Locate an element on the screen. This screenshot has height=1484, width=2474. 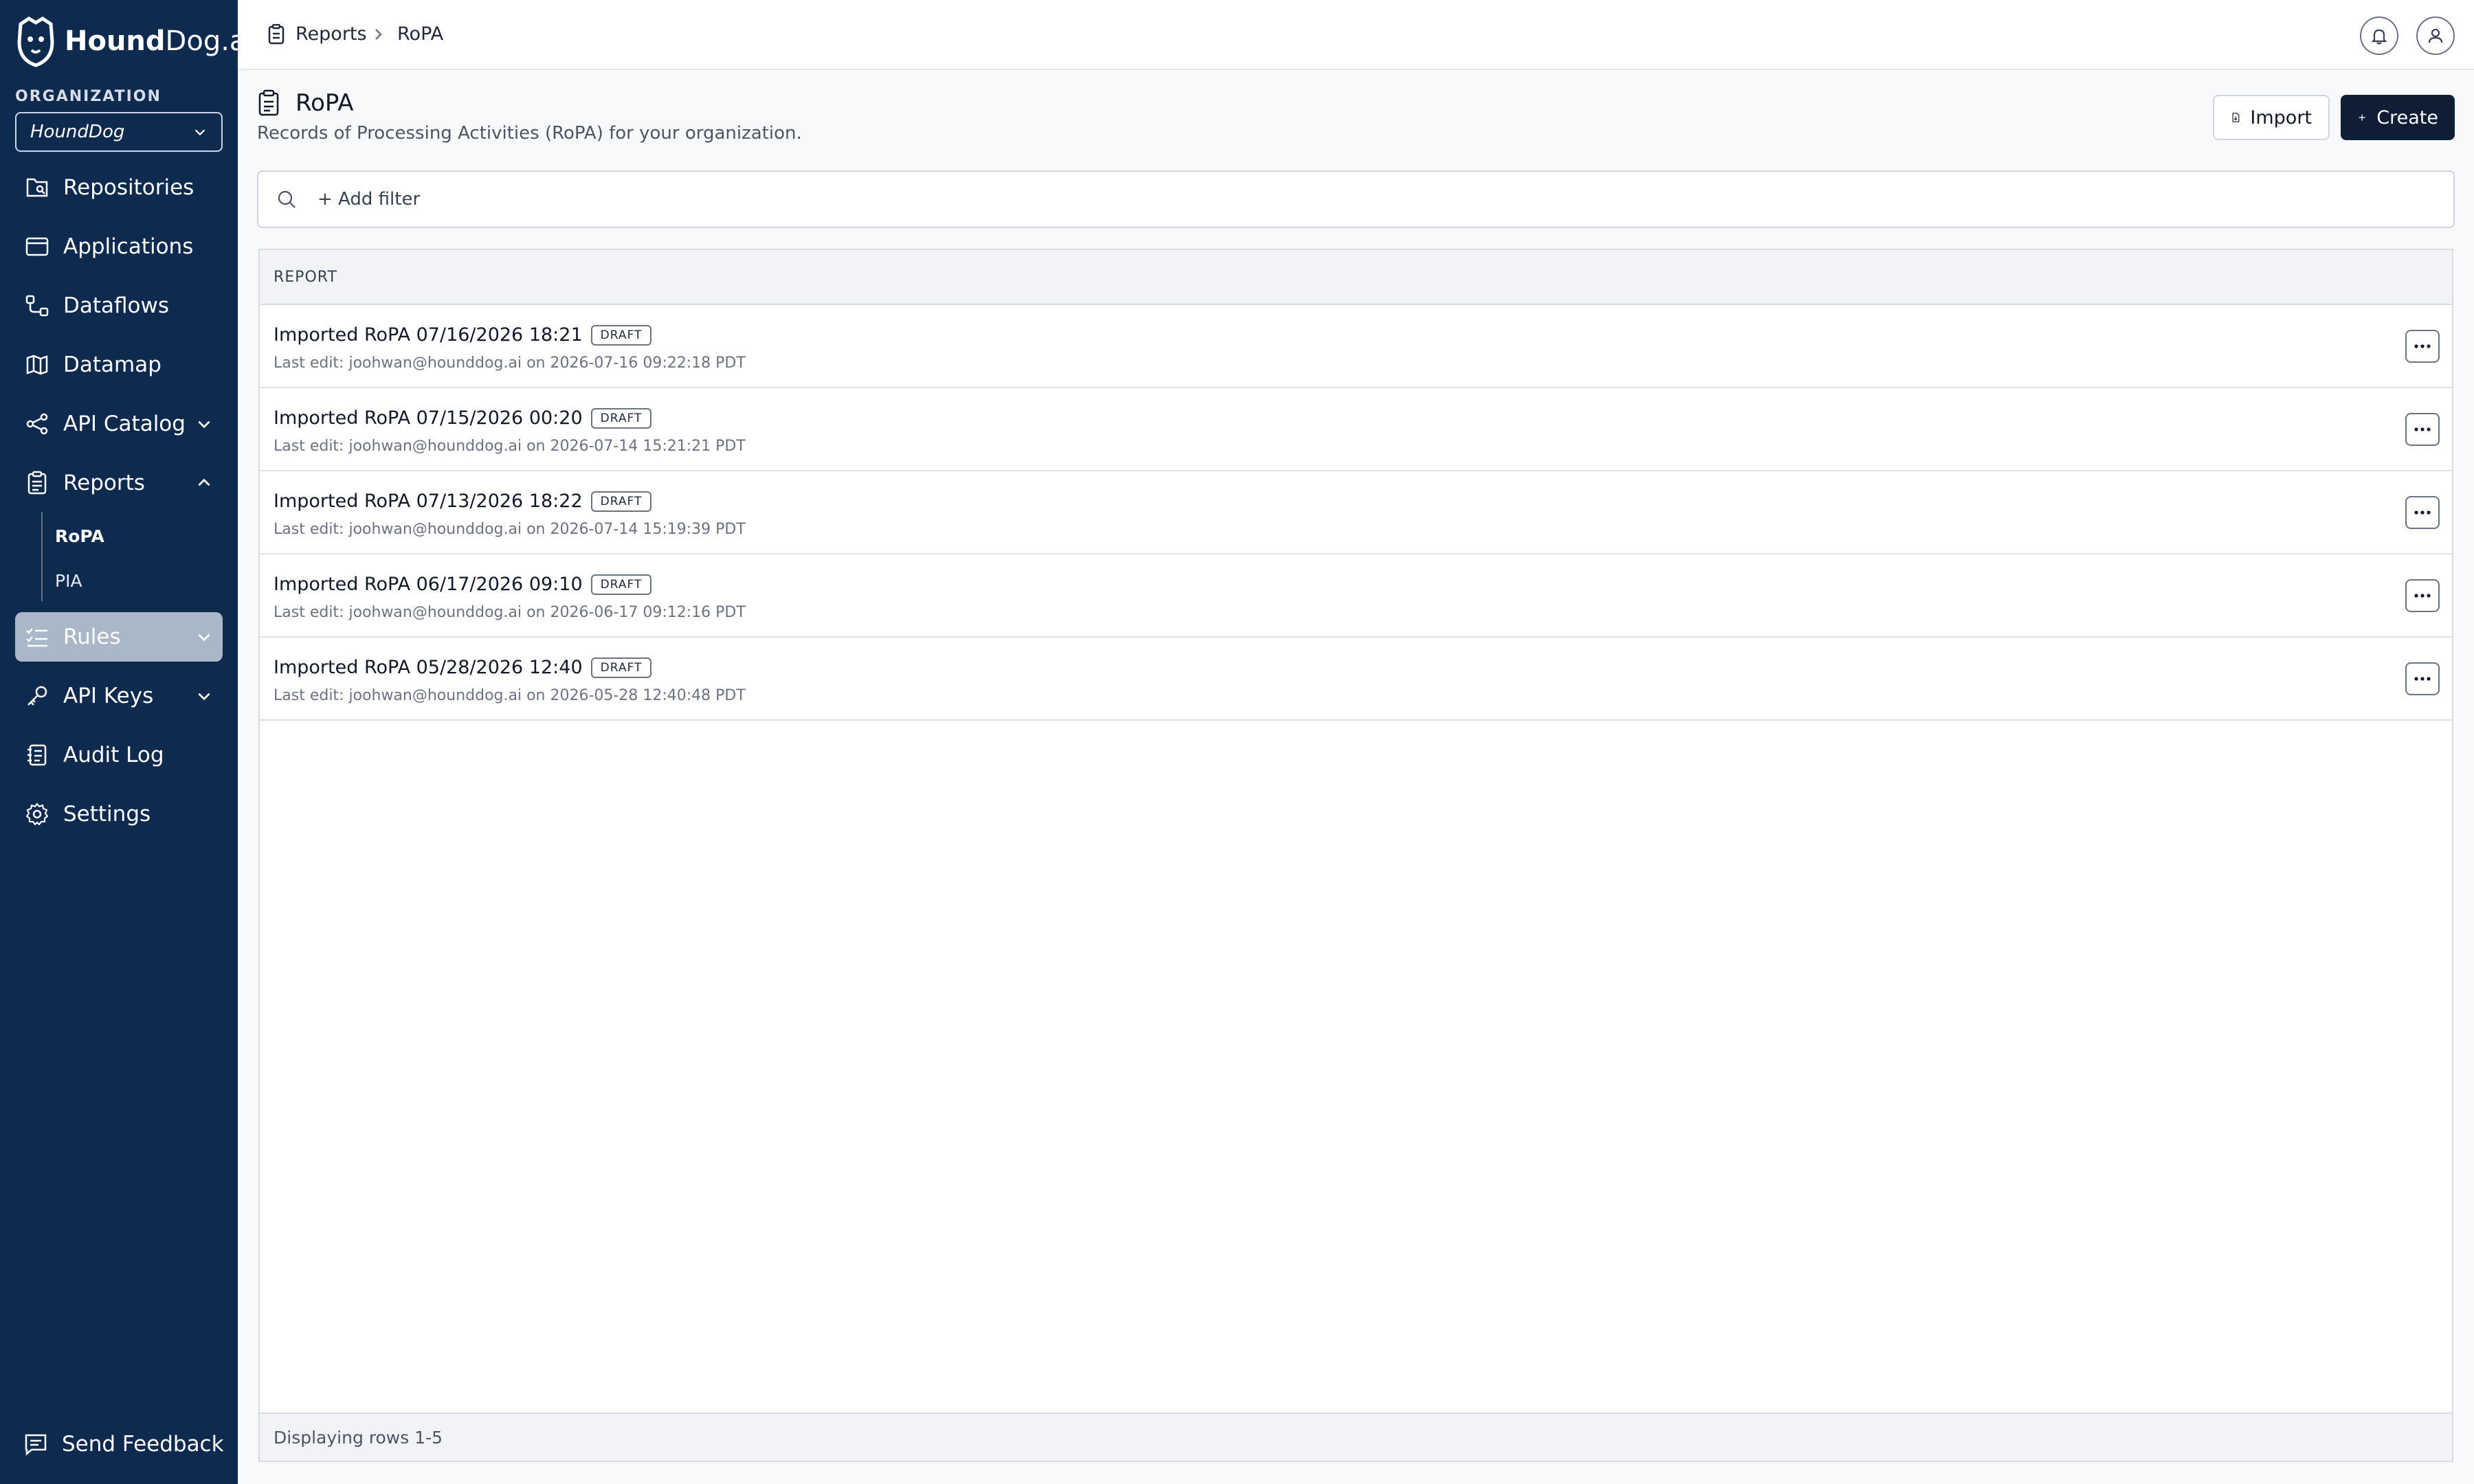
logo: HoundDog.ai is located at coordinates (134, 41).